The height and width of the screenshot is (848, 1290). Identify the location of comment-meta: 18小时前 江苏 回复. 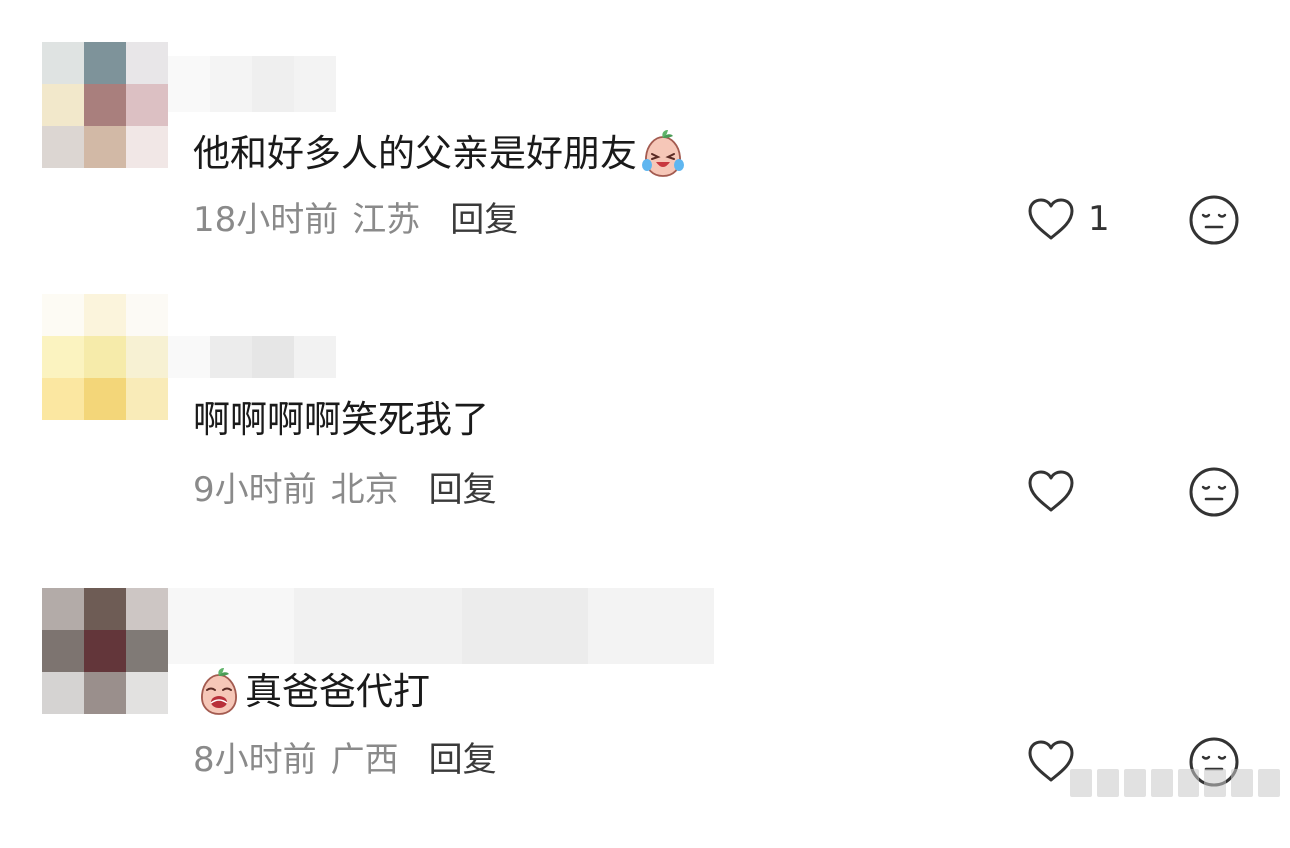
(355, 220).